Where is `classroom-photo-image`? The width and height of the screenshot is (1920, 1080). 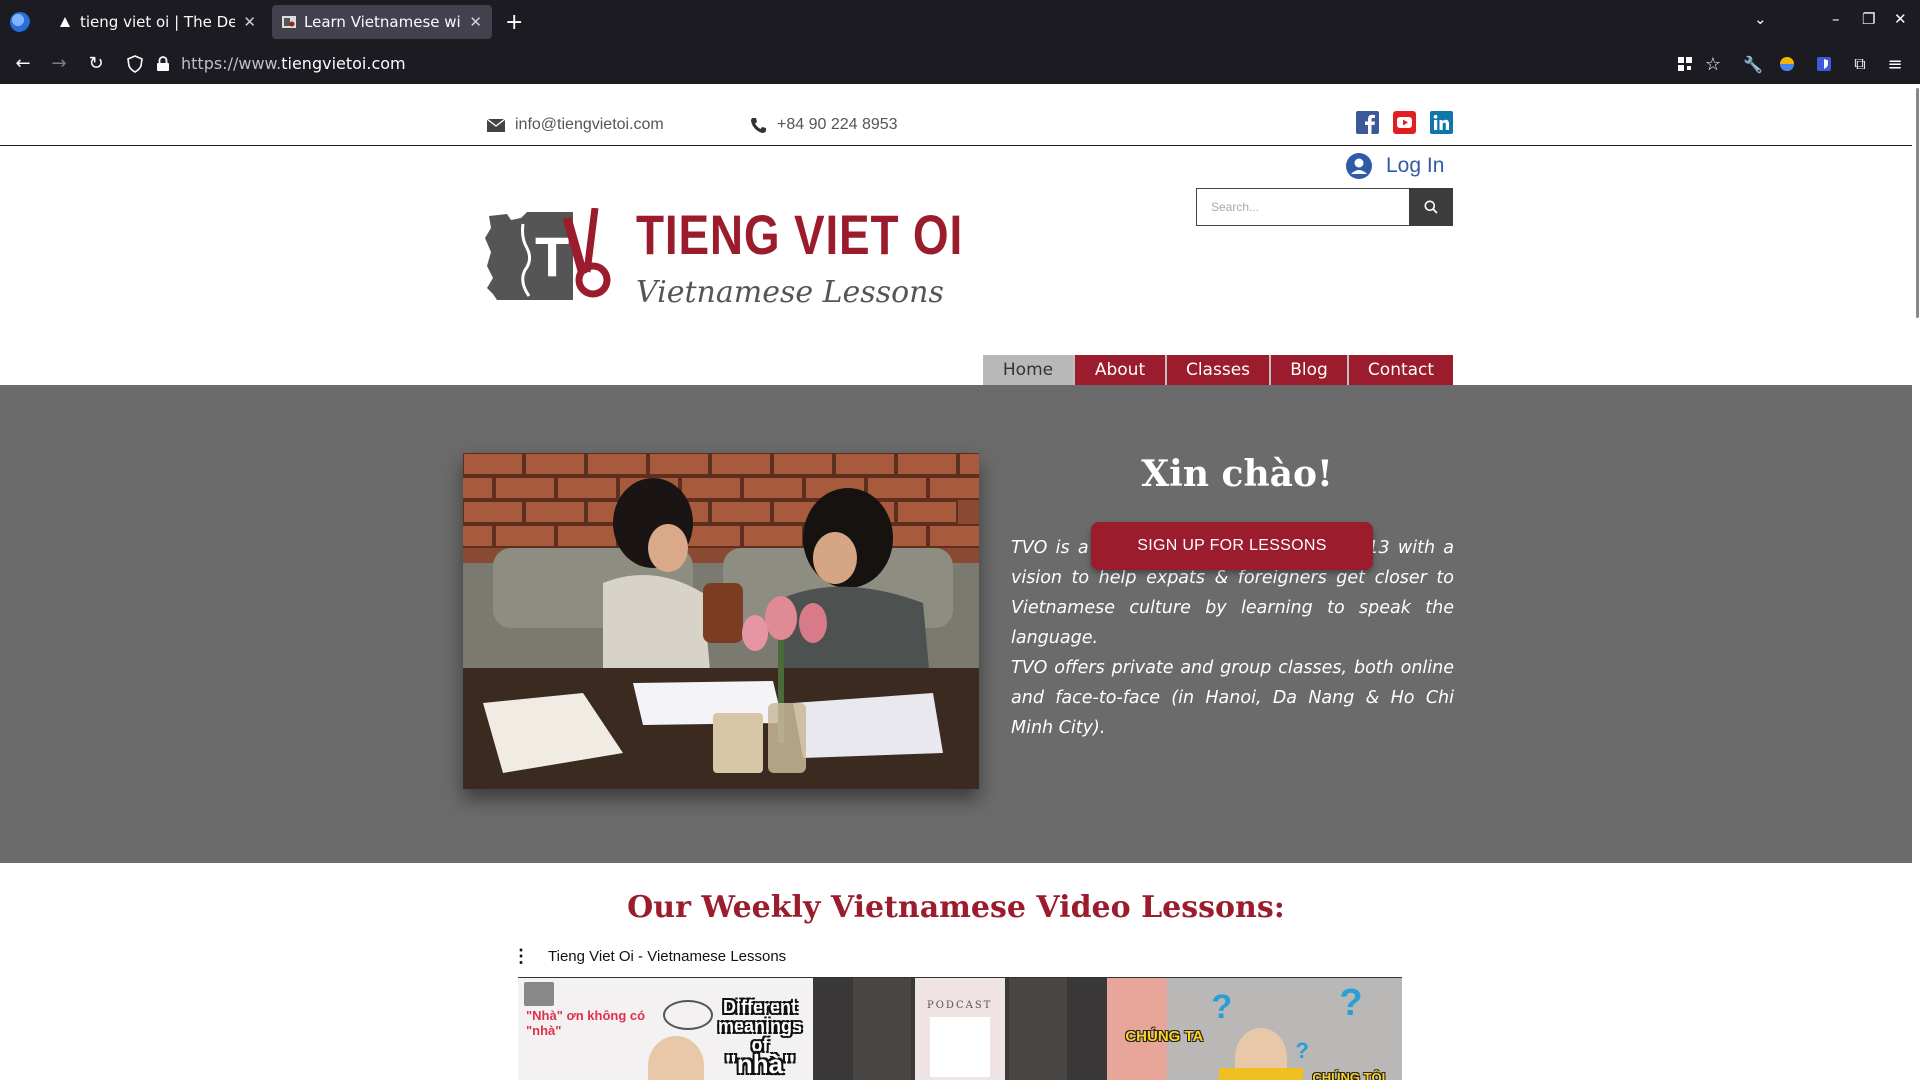 classroom-photo-image is located at coordinates (721, 621).